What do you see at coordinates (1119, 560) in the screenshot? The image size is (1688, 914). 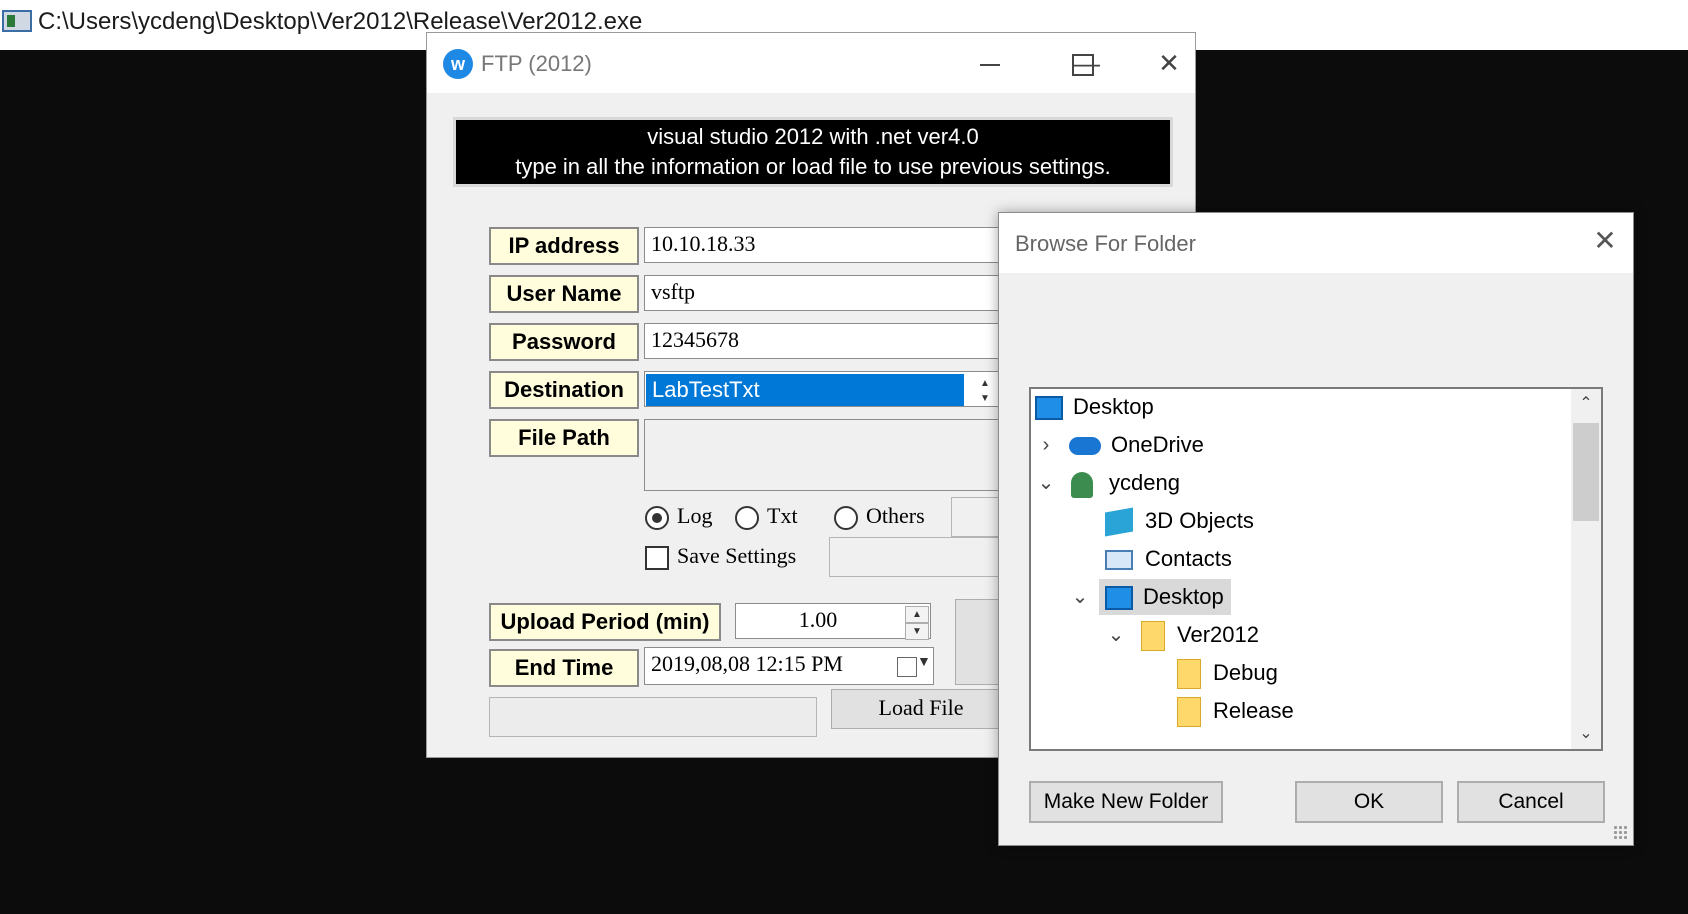 I see `contact-card-icon` at bounding box center [1119, 560].